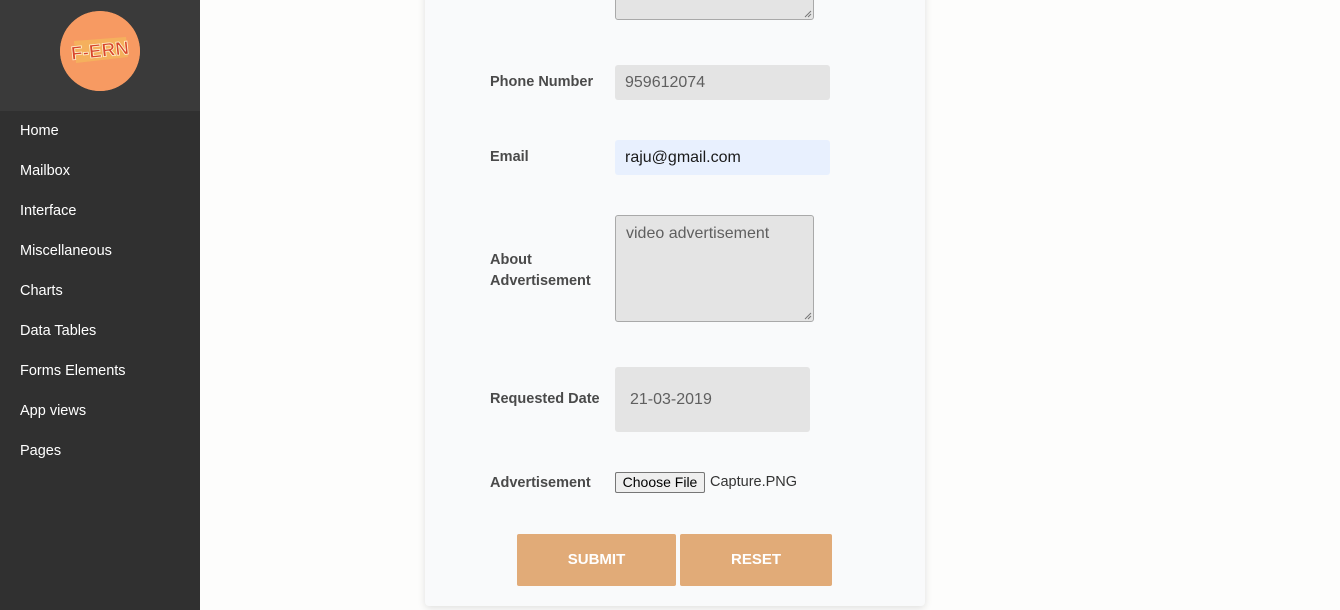  I want to click on sidebar-item-home: Home, so click(100, 131).